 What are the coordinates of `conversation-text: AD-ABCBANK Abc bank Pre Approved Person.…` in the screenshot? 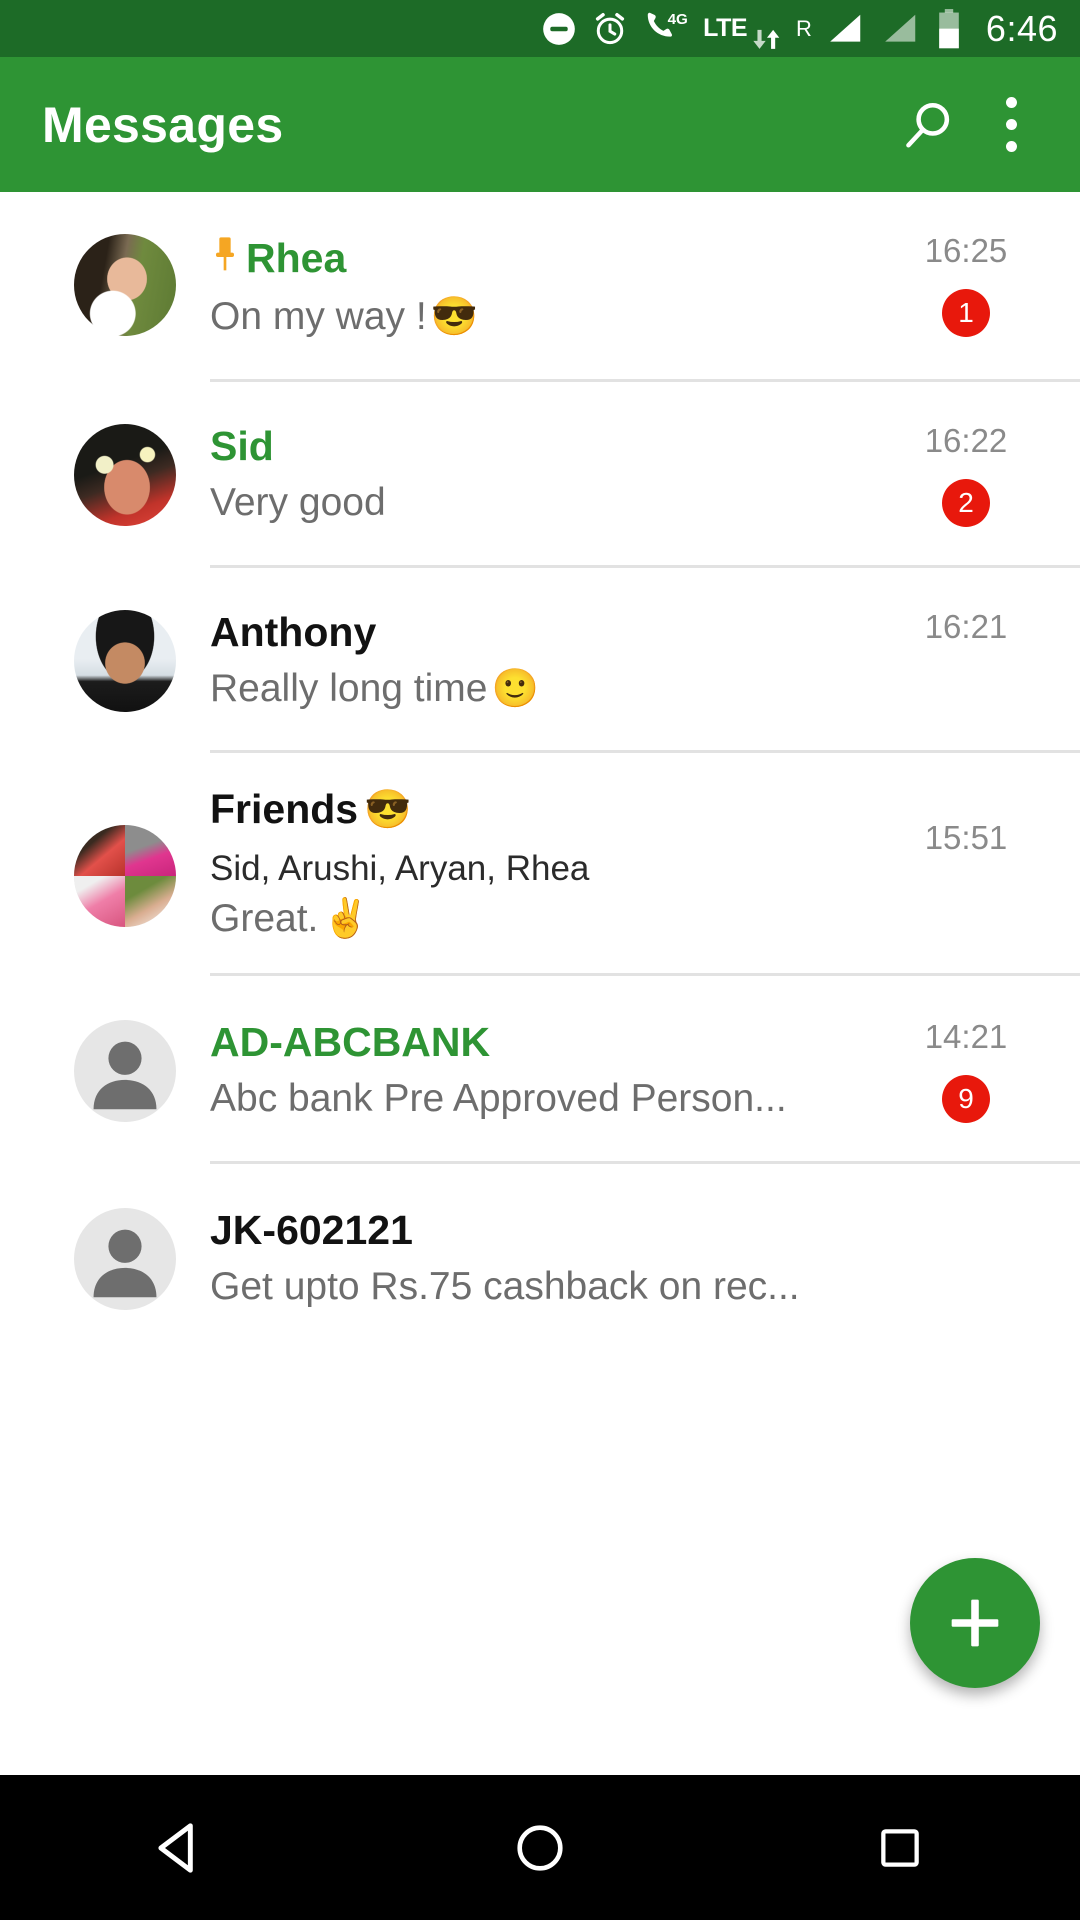 It's located at (548, 1070).